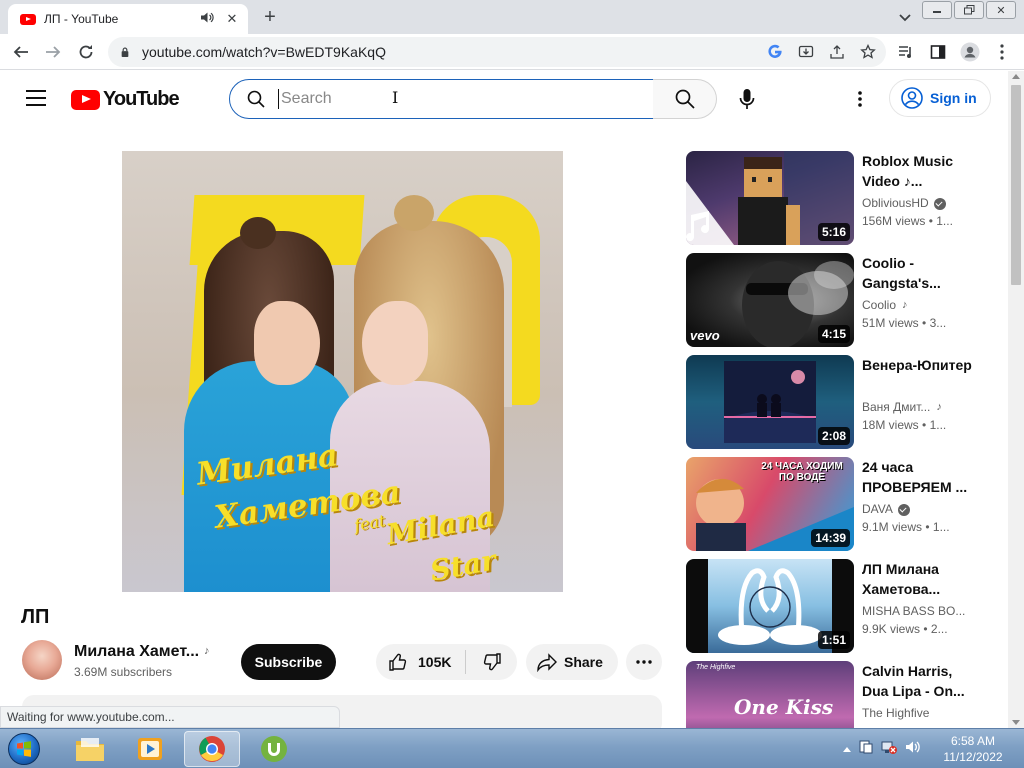 This screenshot has width=1024, height=768. I want to click on view-count: 51M views, so click(890, 323).